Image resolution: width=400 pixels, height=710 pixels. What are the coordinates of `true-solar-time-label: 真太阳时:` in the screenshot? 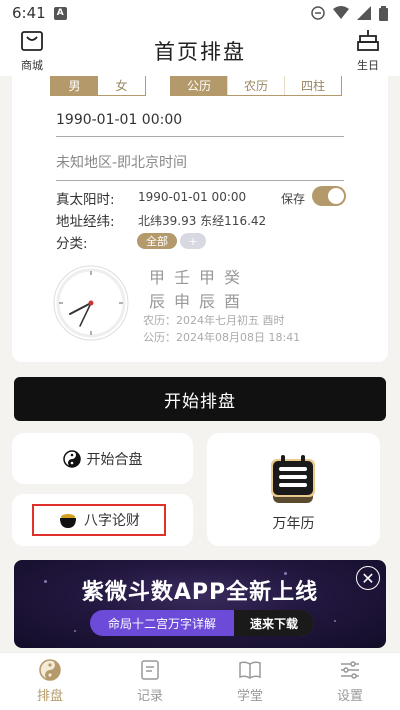 It's located at (85, 200).